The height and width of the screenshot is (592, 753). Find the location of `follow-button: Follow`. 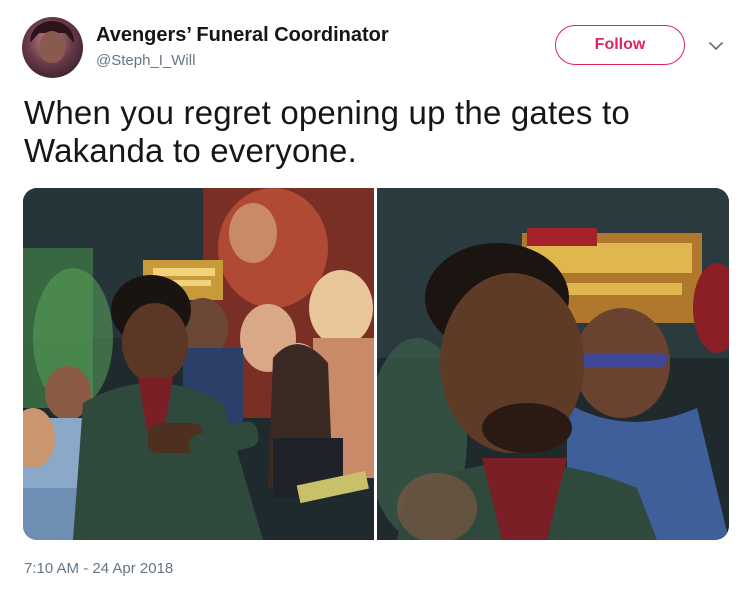

follow-button: Follow is located at coordinates (620, 45).